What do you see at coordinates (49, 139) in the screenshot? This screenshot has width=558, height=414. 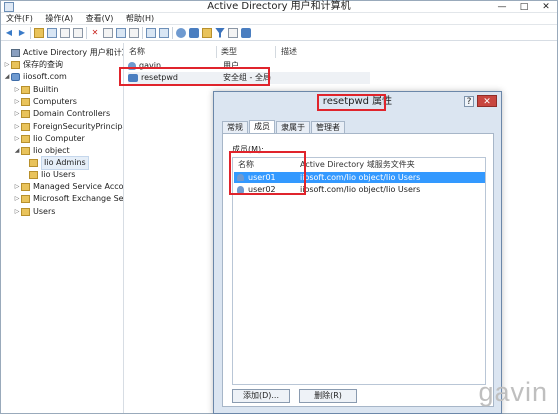 I see `tree-item-iio-computer: ▷ Iio Computer` at bounding box center [49, 139].